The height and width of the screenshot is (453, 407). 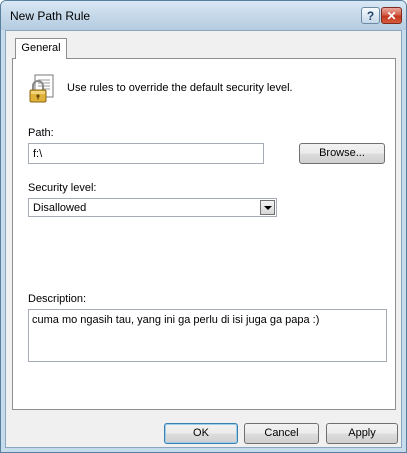 What do you see at coordinates (201, 433) in the screenshot?
I see `ok-button: OK` at bounding box center [201, 433].